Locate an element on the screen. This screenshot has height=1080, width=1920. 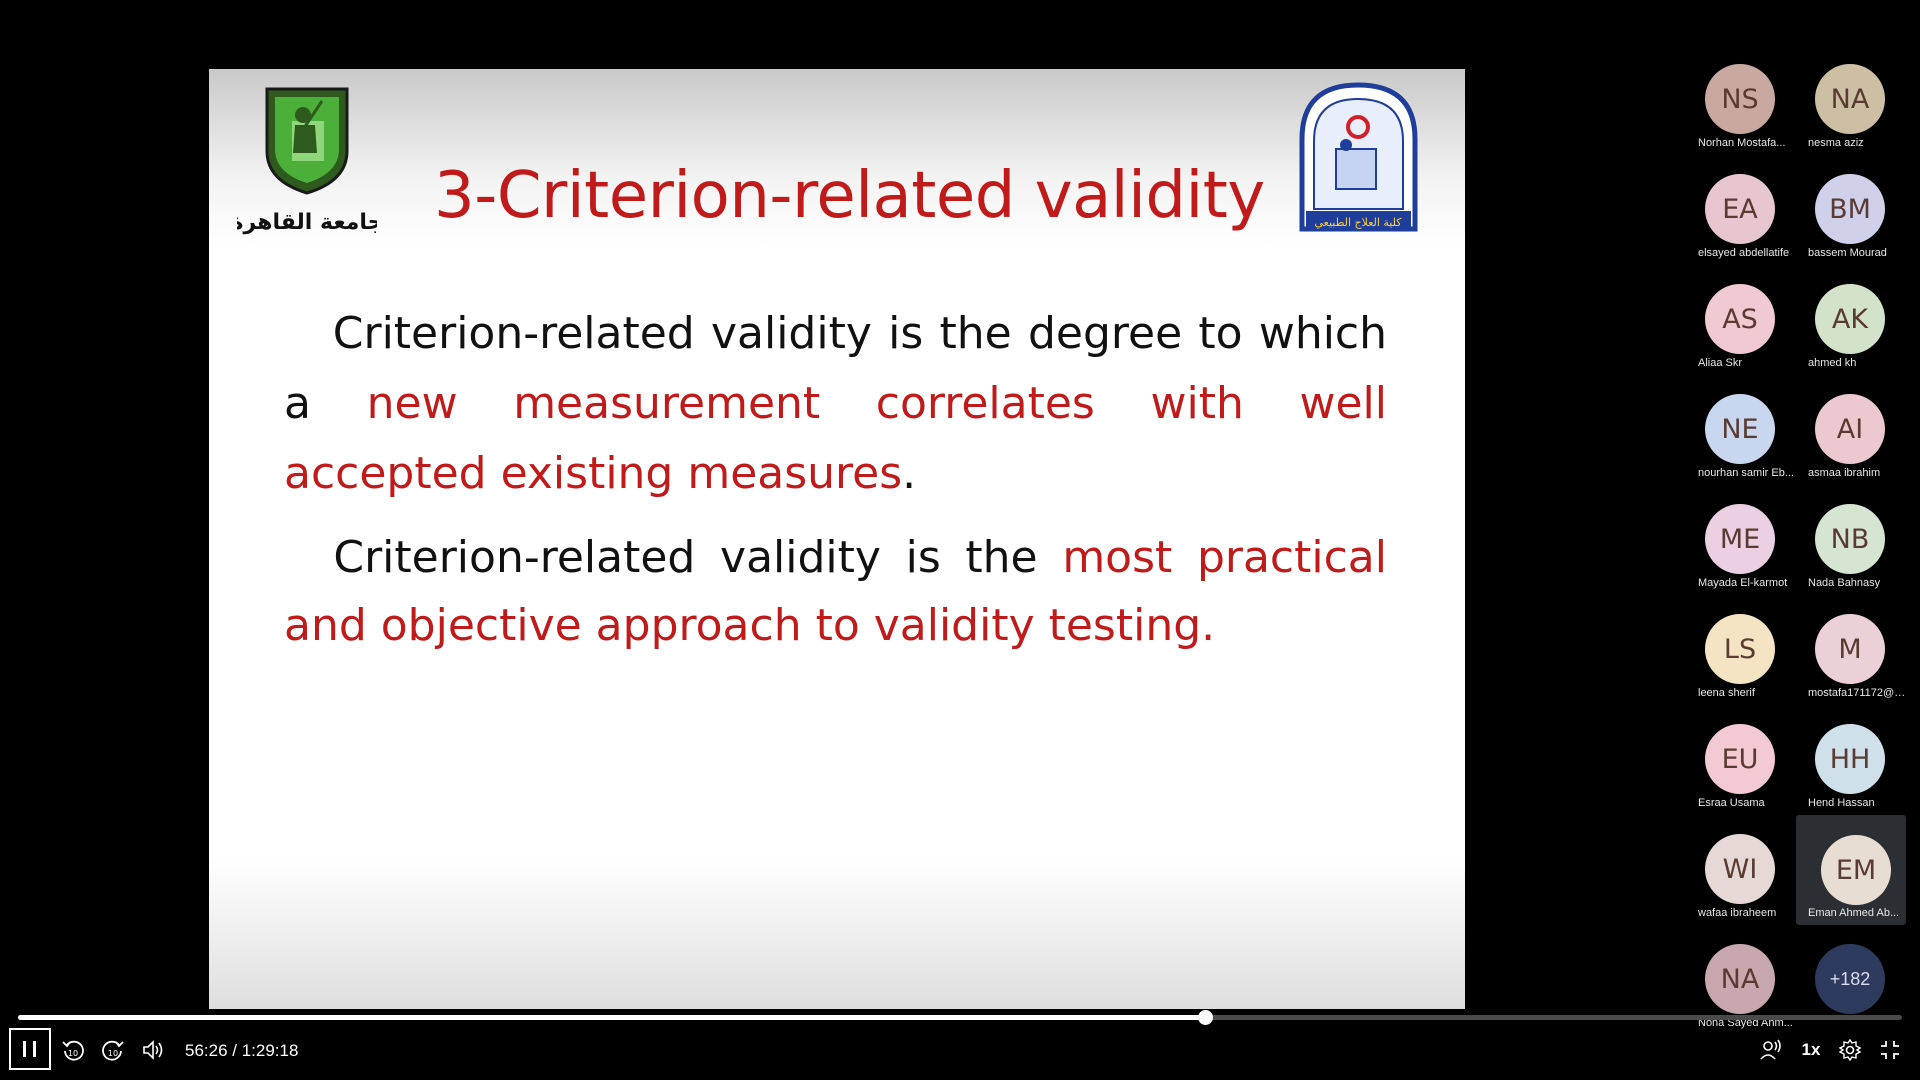
avatar: LS is located at coordinates (1740, 649).